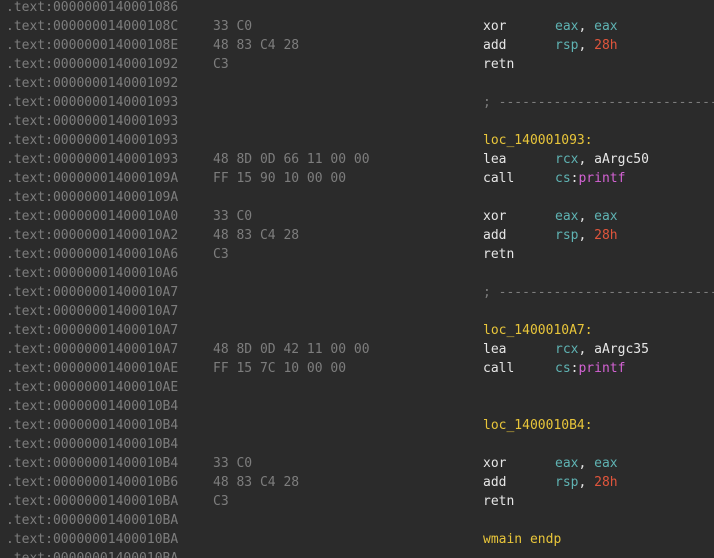  Describe the element at coordinates (291, 159) in the screenshot. I see `opcode-bytes: 48 8D 0D 66 11 00 00` at that location.